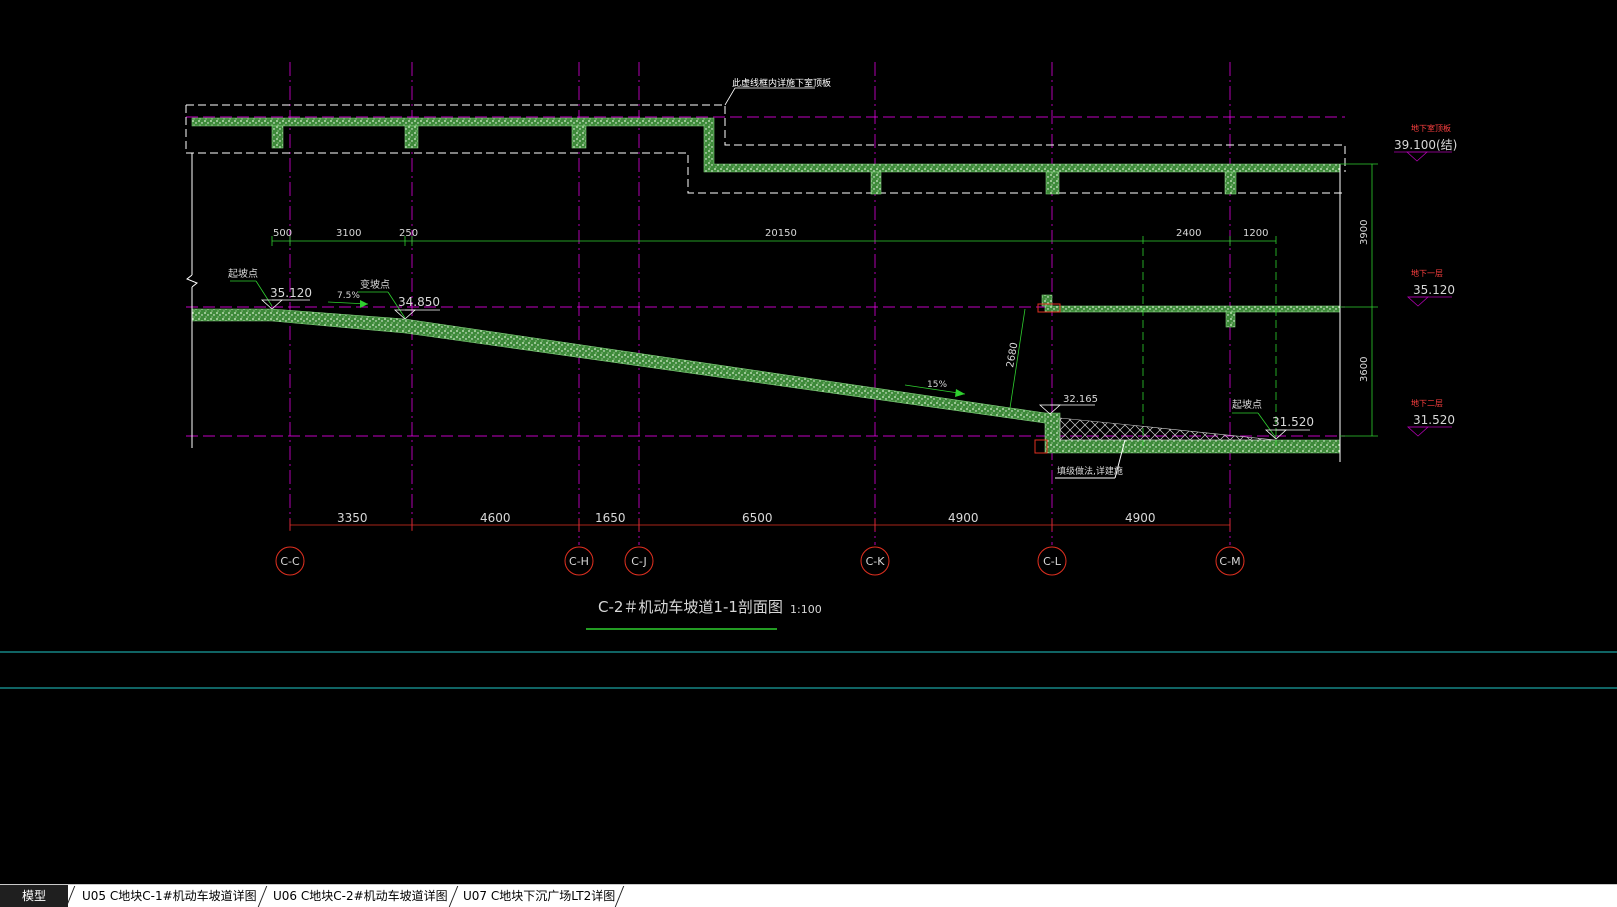  I want to click on axis-label-c-k: C-K, so click(876, 561).